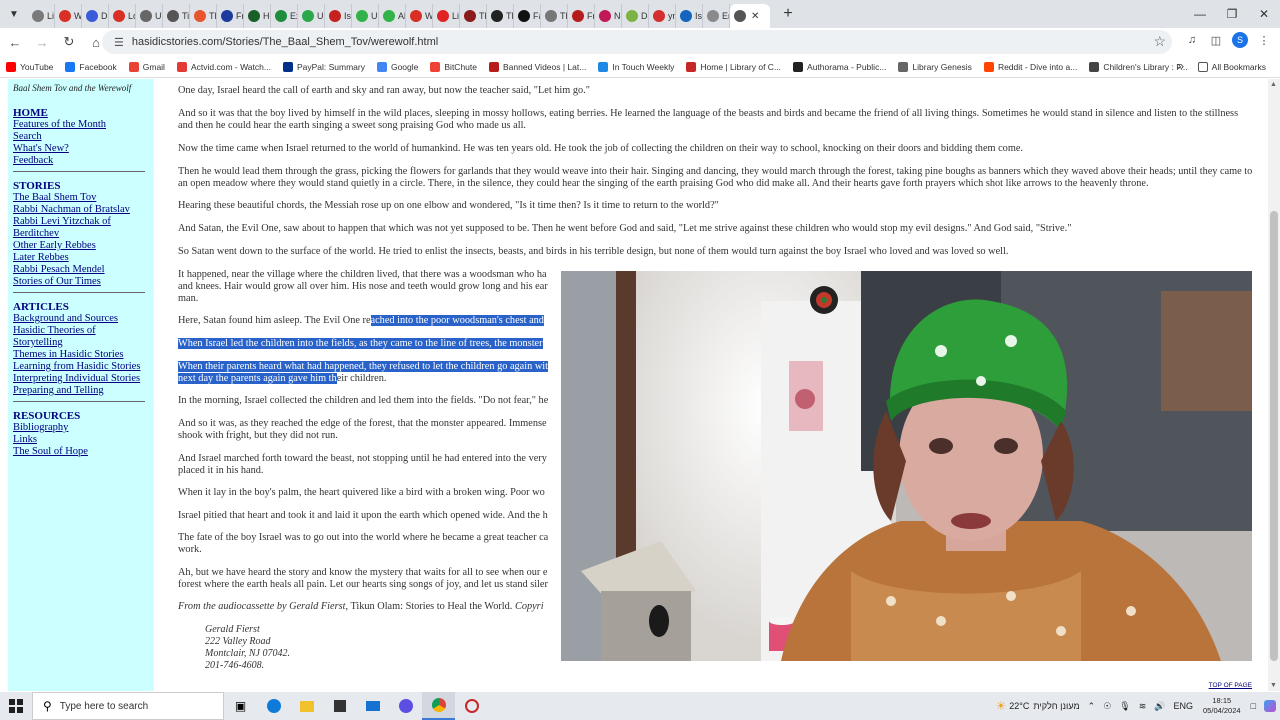  I want to click on browser-tab: All, so click(392, 16).